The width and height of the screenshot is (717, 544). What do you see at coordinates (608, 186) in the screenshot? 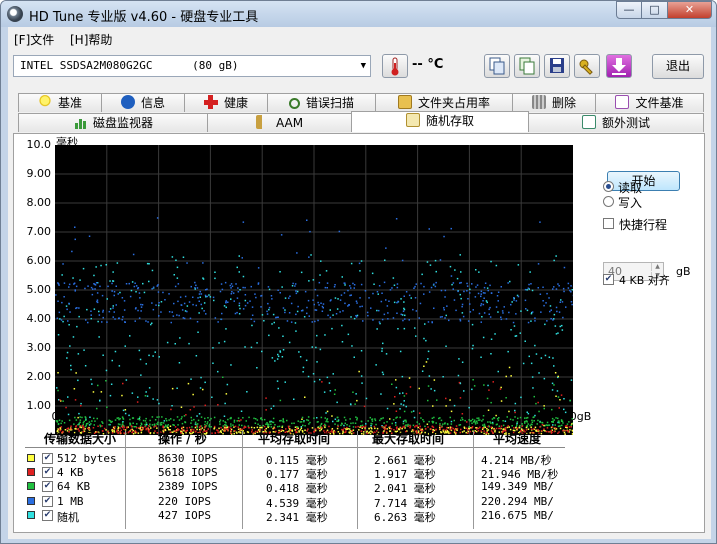
I see `read-radio` at bounding box center [608, 186].